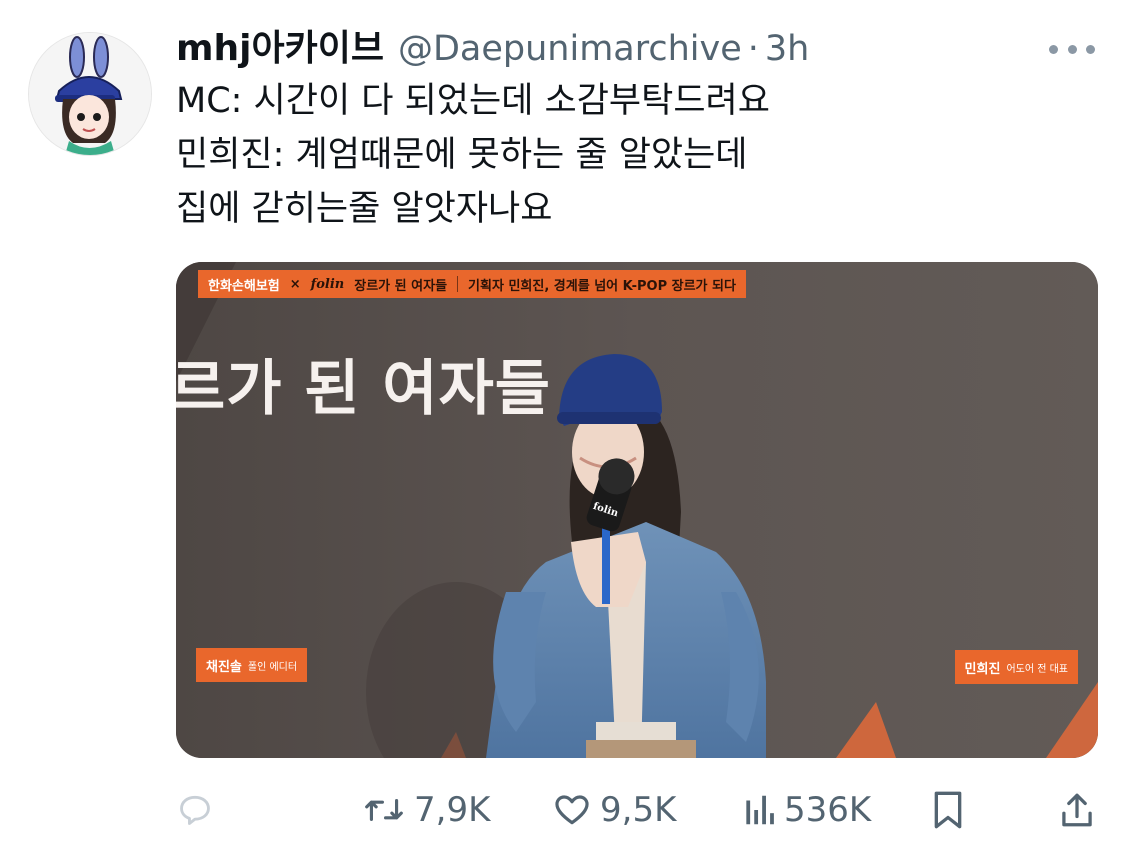 This screenshot has height=846, width=1125. What do you see at coordinates (602, 286) in the screenshot?
I see `banner-subtitle: 기획자 민희진, 경계를 넘어 K-POP 장르가 되다` at bounding box center [602, 286].